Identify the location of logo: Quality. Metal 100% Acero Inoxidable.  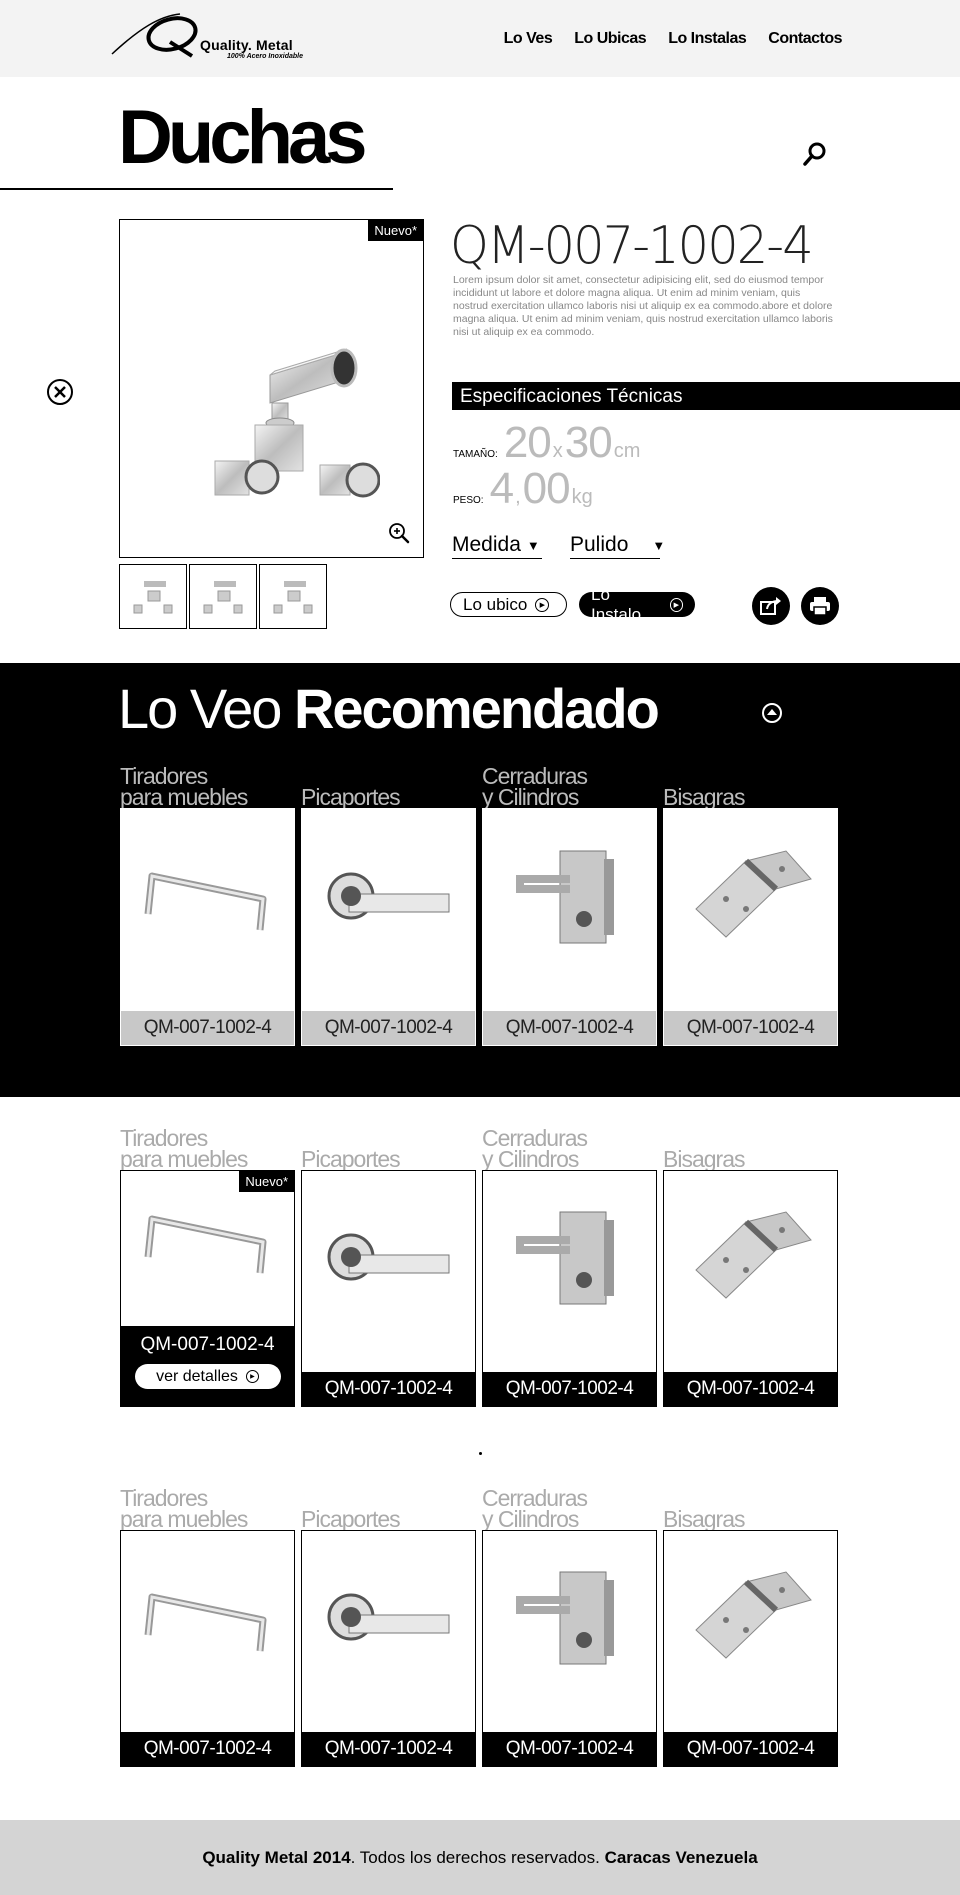
(210, 37).